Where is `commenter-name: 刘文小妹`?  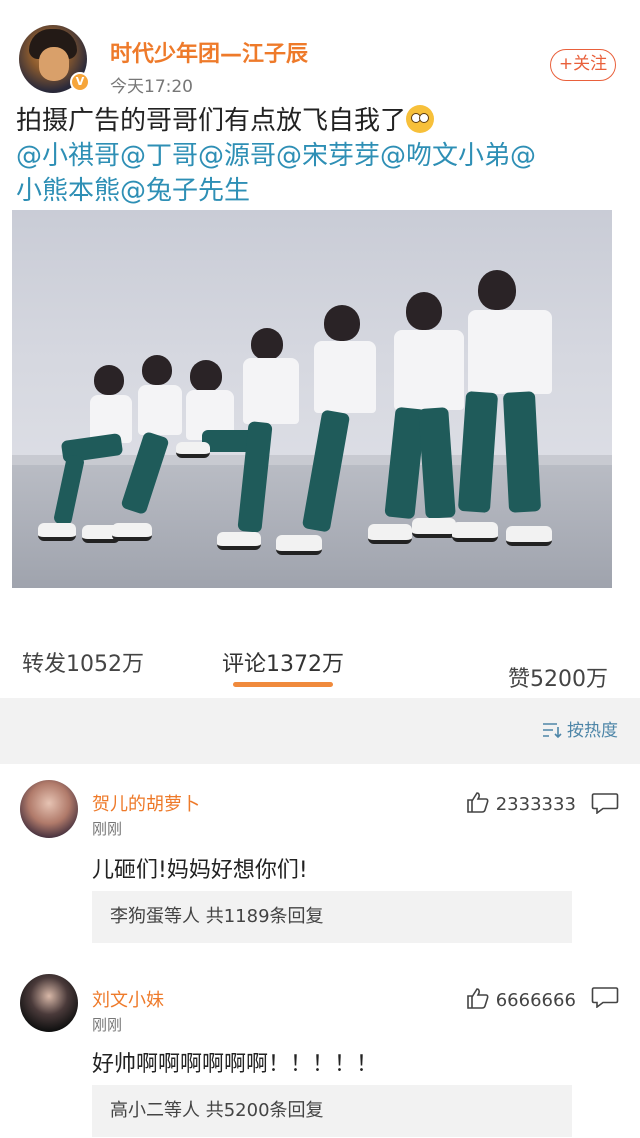
commenter-name: 刘文小妹 is located at coordinates (128, 999).